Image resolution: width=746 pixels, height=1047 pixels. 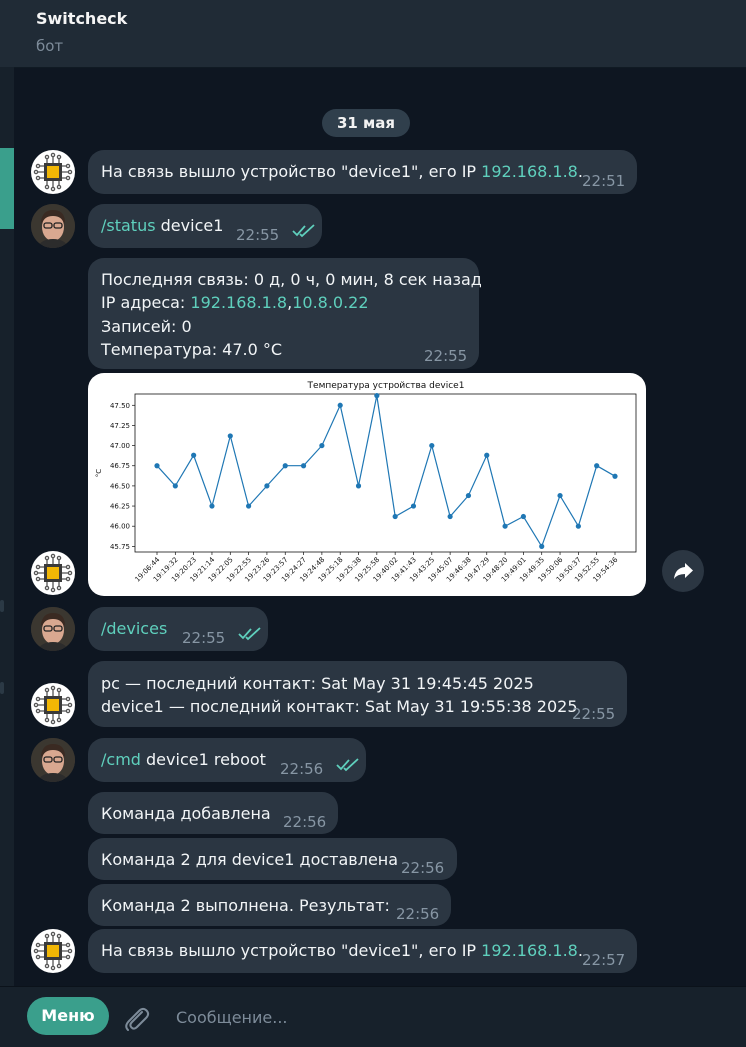 I want to click on chart-ylabel: °C, so click(x=99, y=473).